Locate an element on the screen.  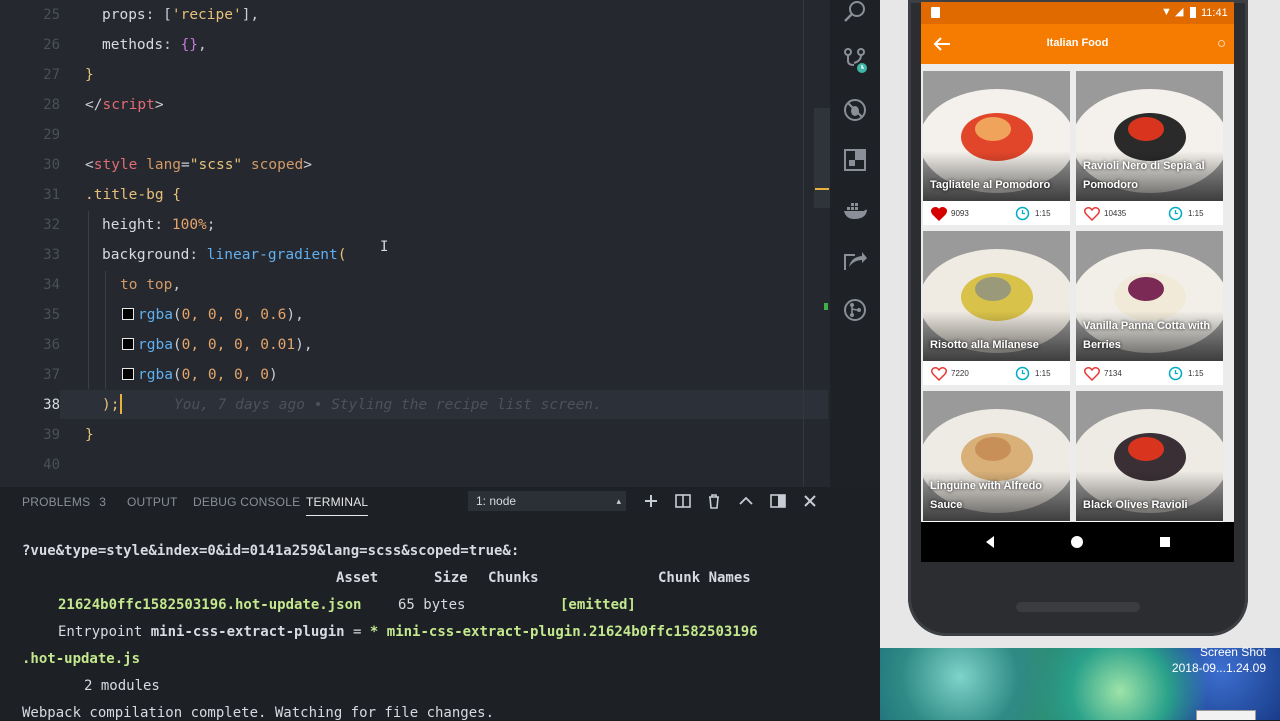
terminal-header-chunk-names: Chunk Names is located at coordinates (704, 578).